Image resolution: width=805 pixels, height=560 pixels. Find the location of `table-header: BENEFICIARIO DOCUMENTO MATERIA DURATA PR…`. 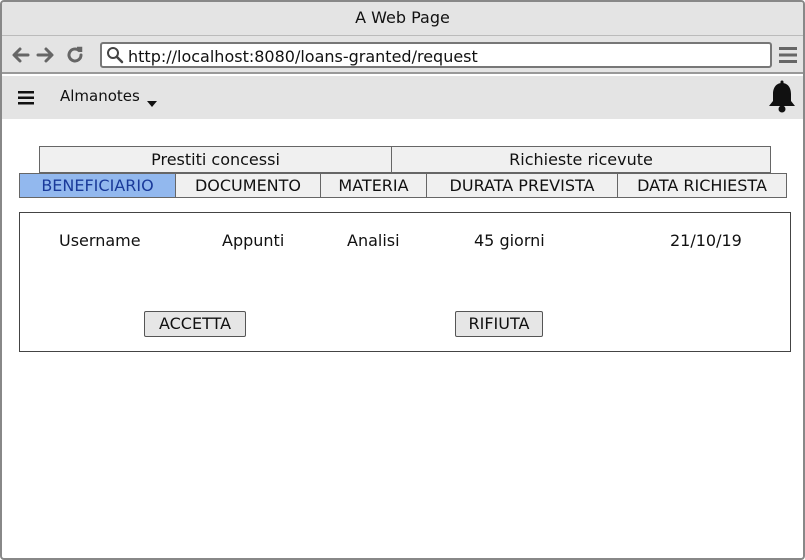

table-header: BENEFICIARIO DOCUMENTO MATERIA DURATA PR… is located at coordinates (403, 185).